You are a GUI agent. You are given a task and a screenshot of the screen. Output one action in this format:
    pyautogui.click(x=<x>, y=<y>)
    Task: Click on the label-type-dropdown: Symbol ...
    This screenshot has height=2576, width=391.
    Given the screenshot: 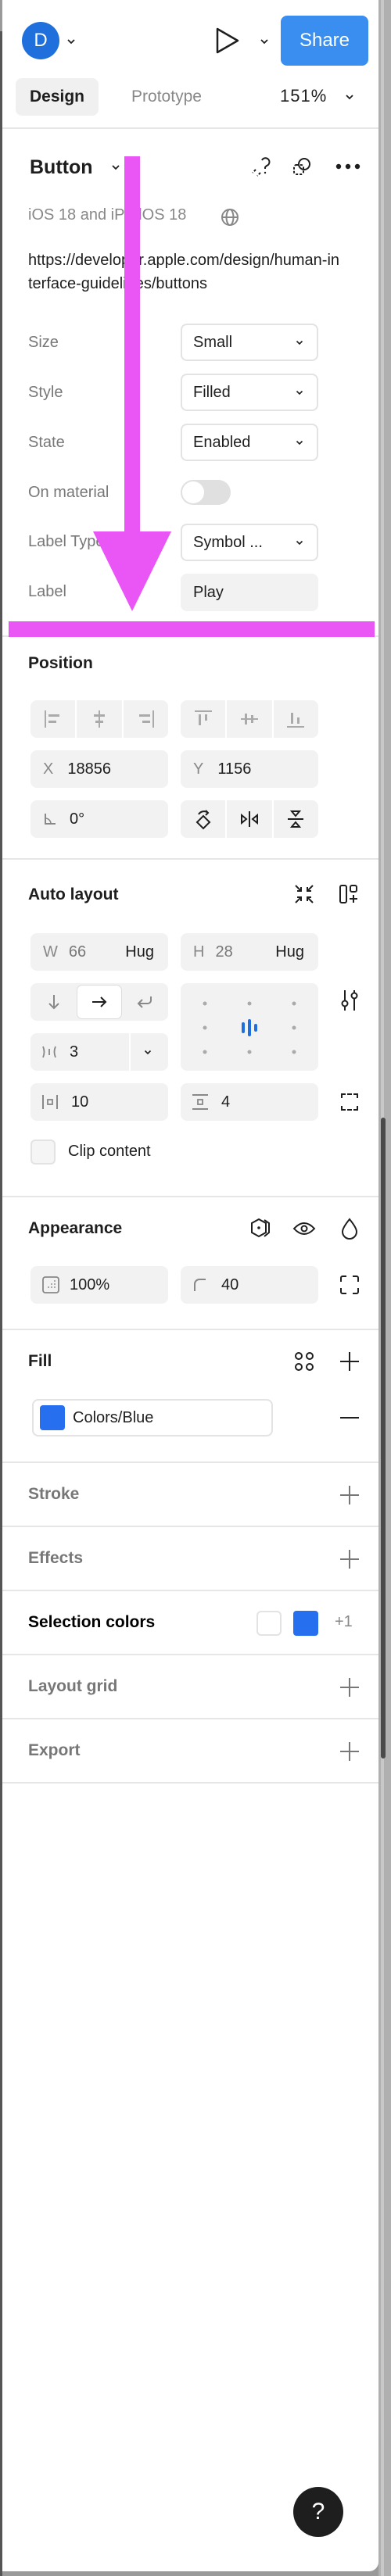 What is the action you would take?
    pyautogui.click(x=250, y=542)
    